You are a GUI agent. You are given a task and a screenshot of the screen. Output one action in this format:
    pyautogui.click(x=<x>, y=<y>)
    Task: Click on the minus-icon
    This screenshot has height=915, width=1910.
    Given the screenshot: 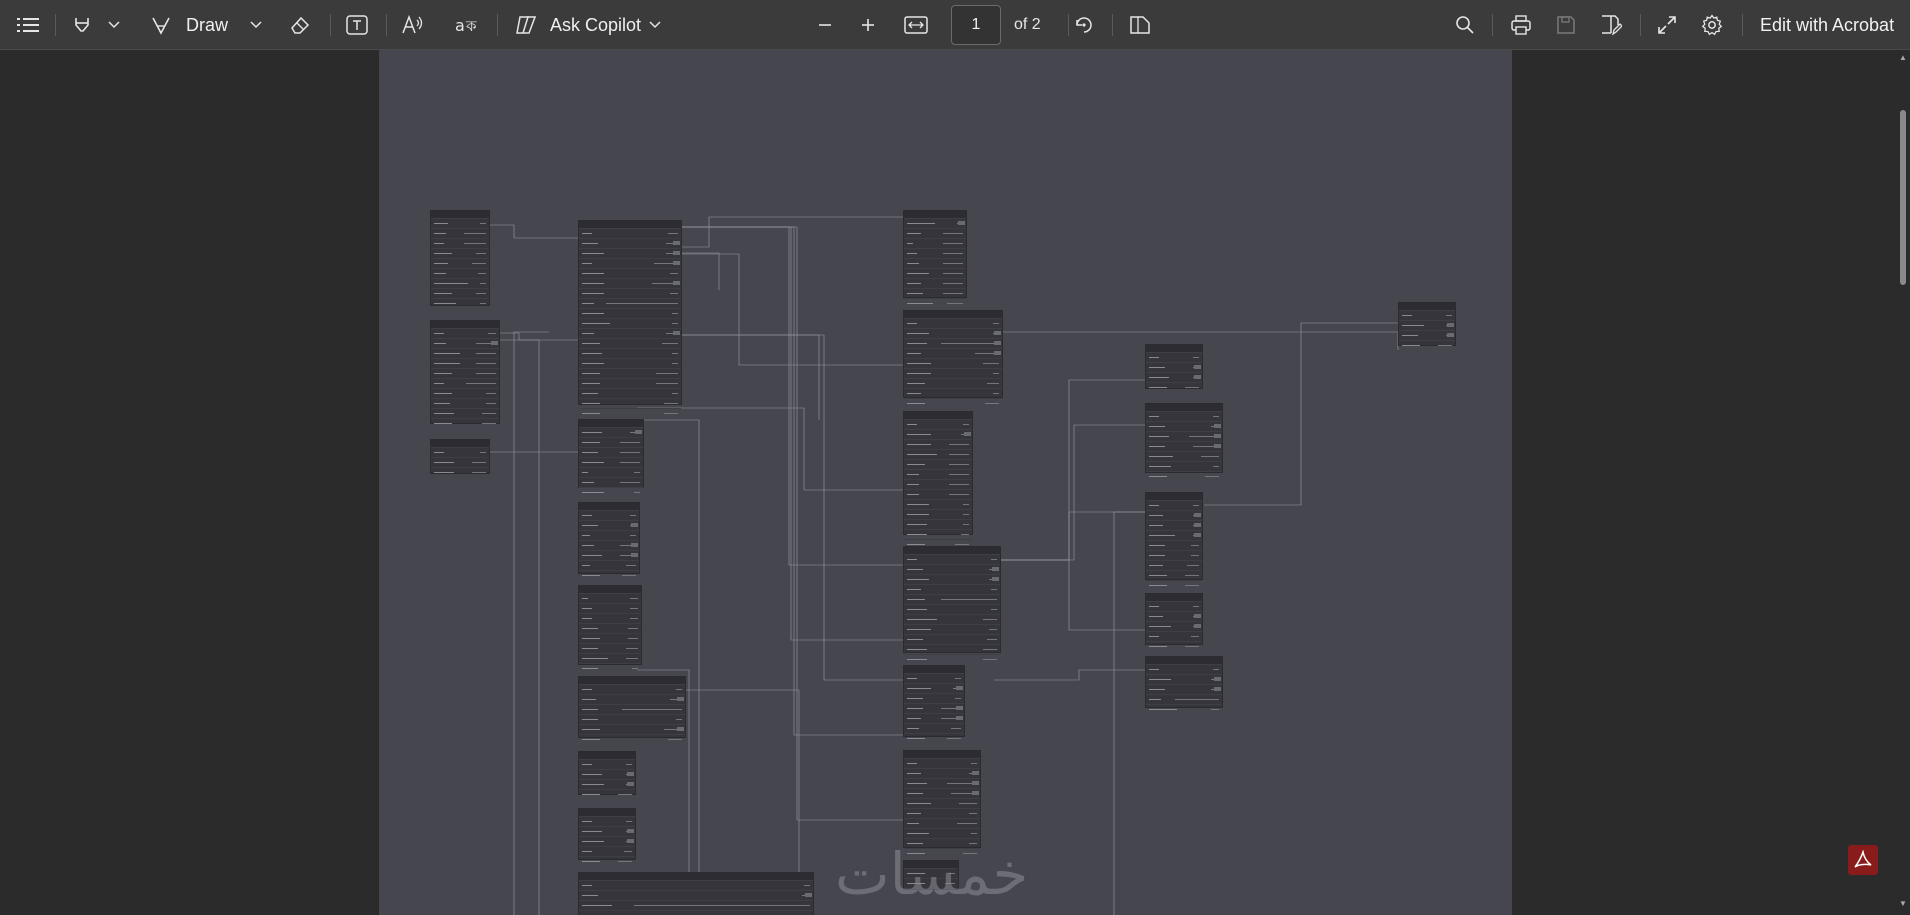 What is the action you would take?
    pyautogui.click(x=825, y=25)
    